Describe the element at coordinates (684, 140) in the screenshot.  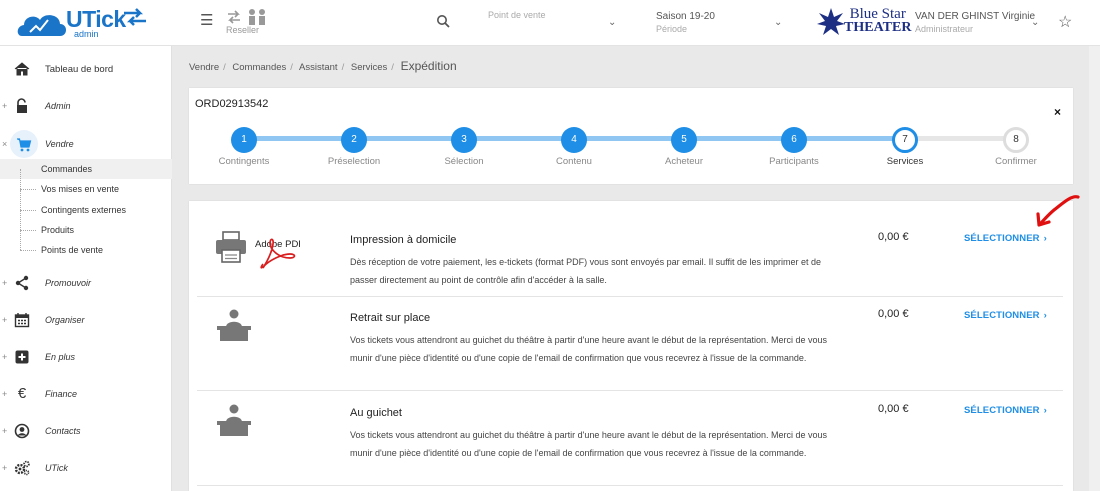
I see `step-5: 5` at that location.